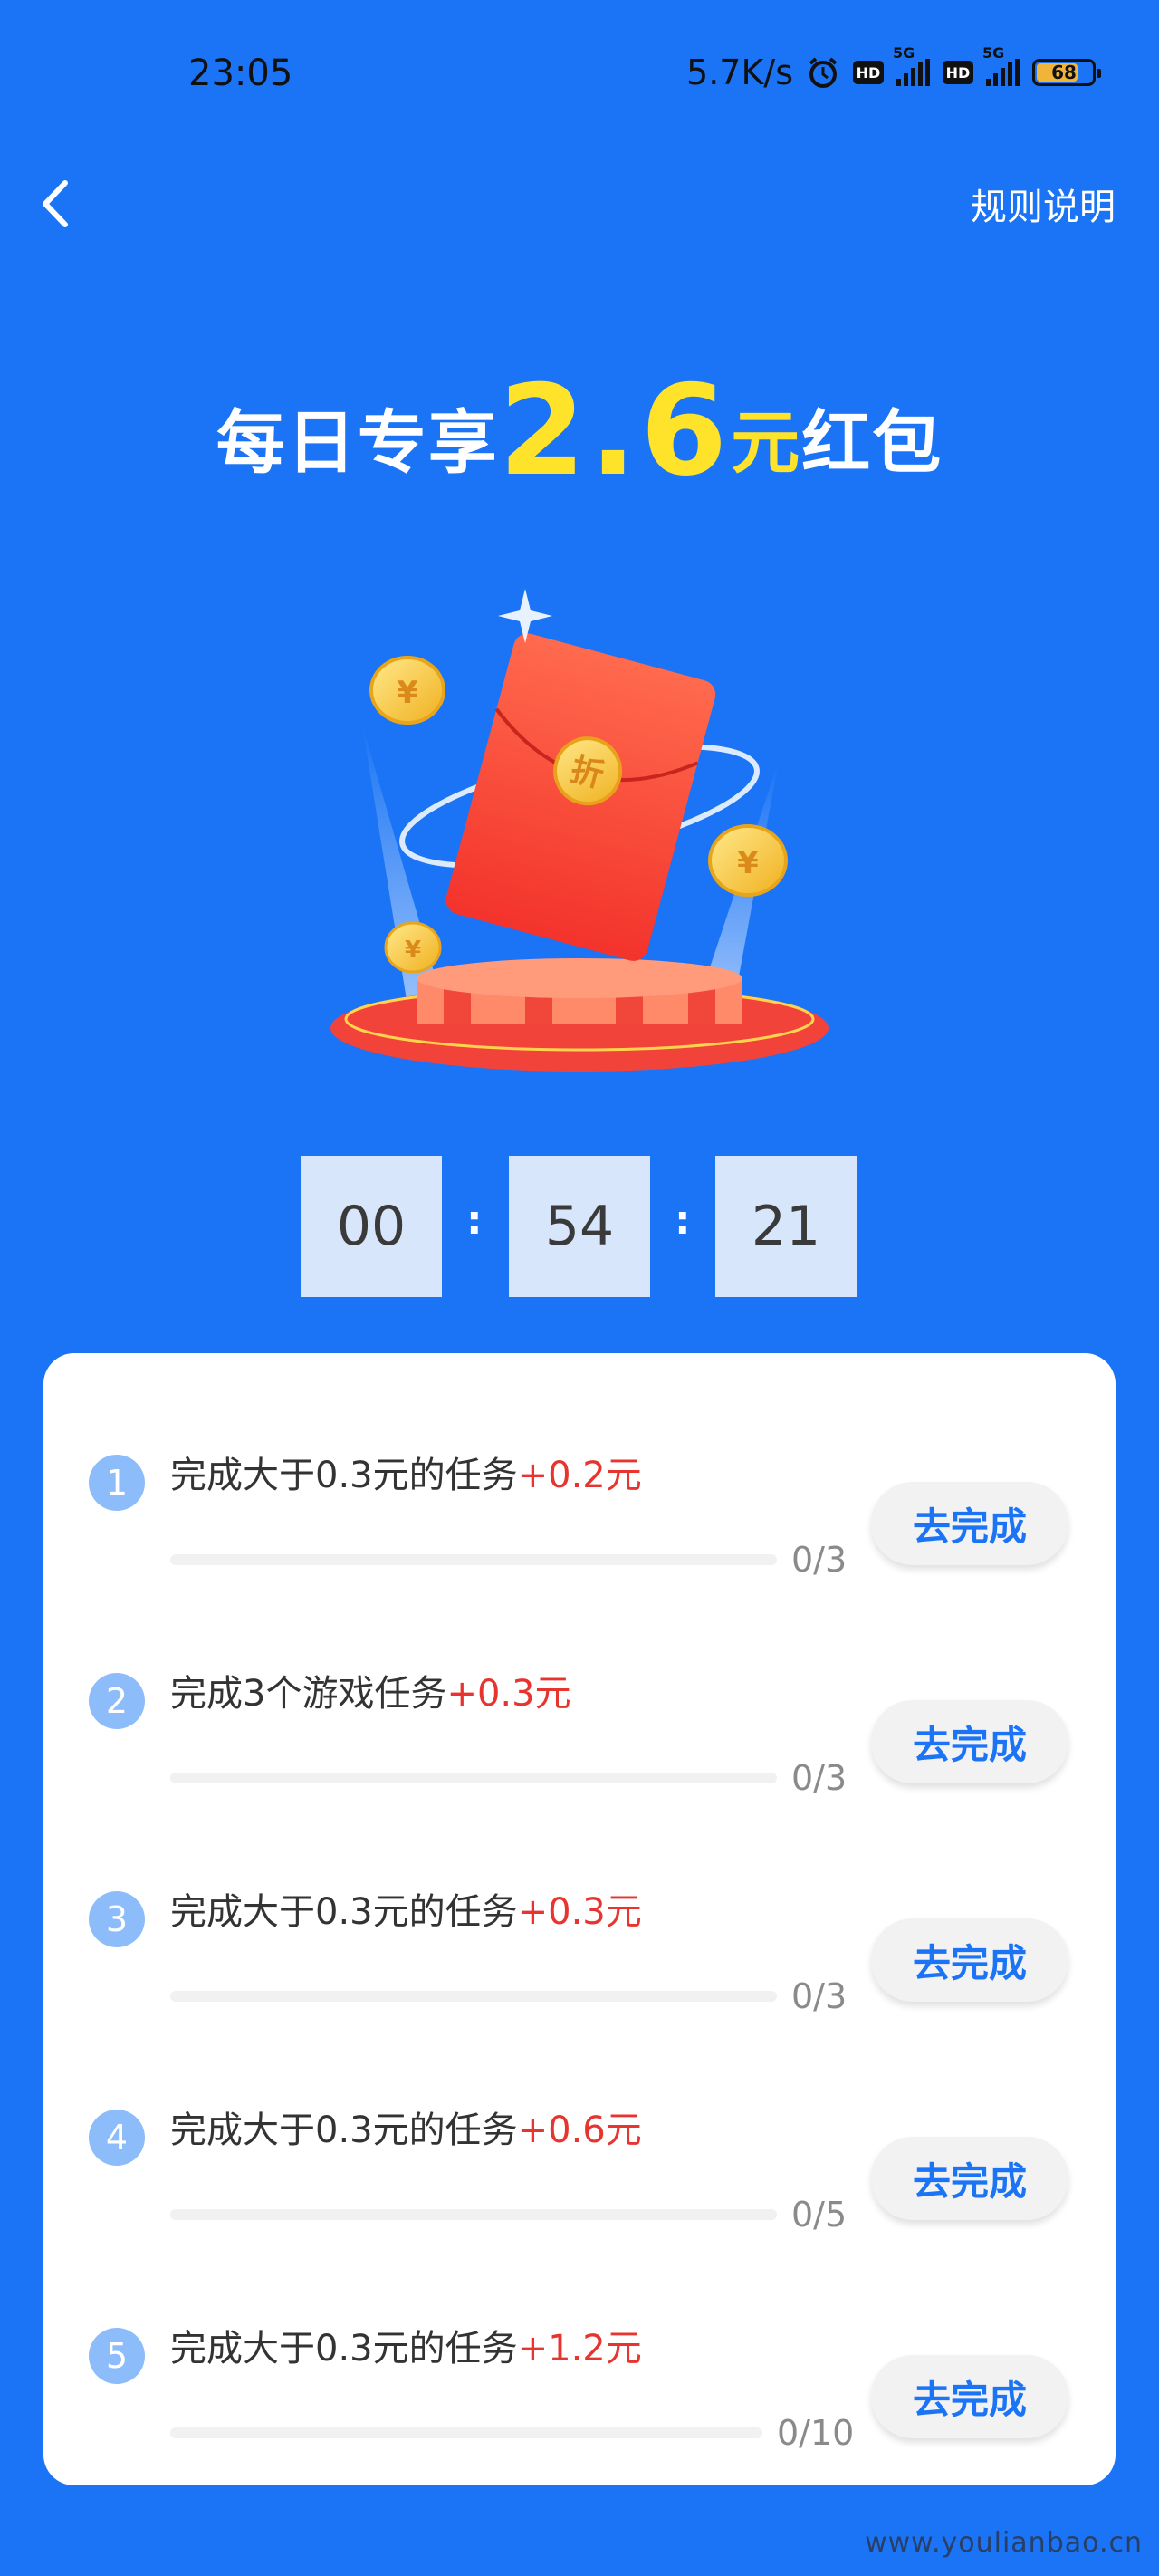 Image resolution: width=1159 pixels, height=2576 pixels. What do you see at coordinates (117, 1701) in the screenshot?
I see `task-number-badge: 2` at bounding box center [117, 1701].